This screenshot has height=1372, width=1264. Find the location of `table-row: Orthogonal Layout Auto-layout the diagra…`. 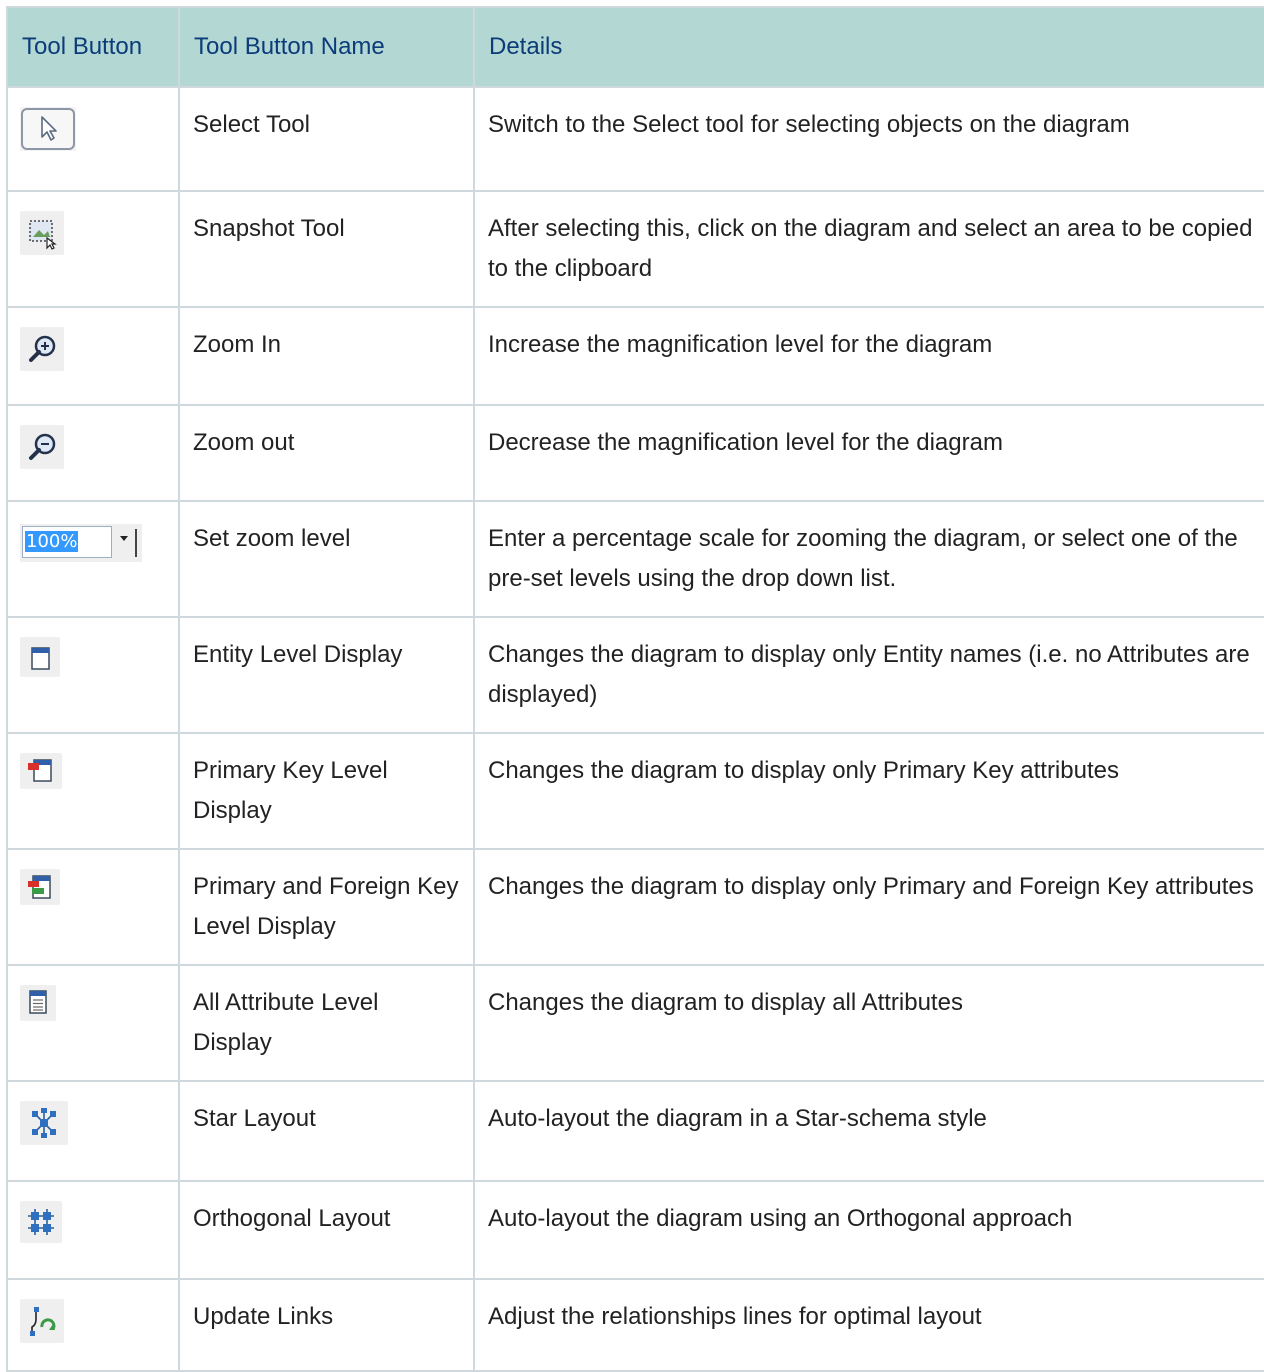

table-row: Orthogonal Layout Auto-layout the diagra… is located at coordinates (635, 1230).